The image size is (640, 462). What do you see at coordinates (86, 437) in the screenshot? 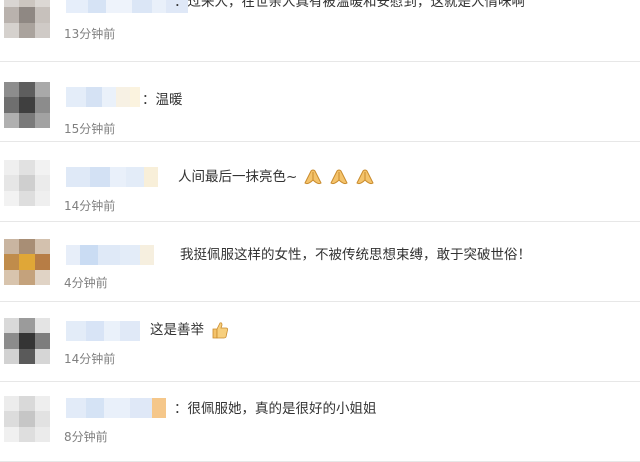
I see `comment-time: 8分钟前` at bounding box center [86, 437].